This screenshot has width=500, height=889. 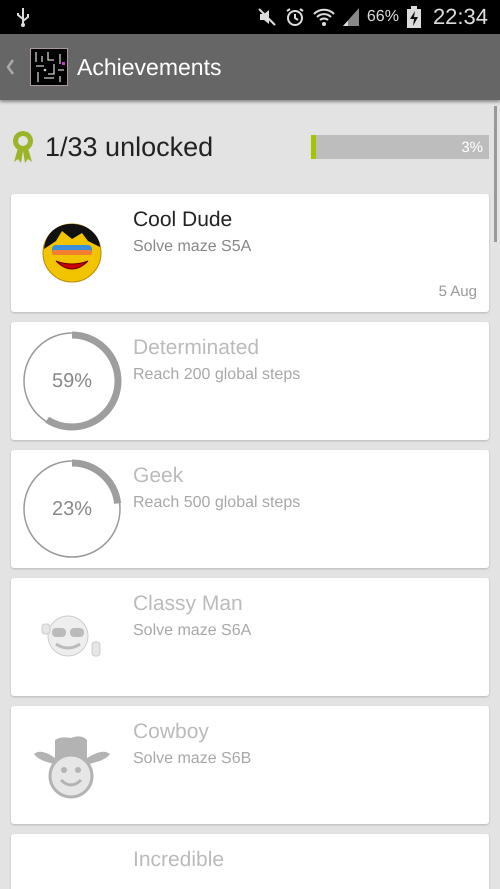 I want to click on achievement-card: Incredible, so click(x=250, y=861).